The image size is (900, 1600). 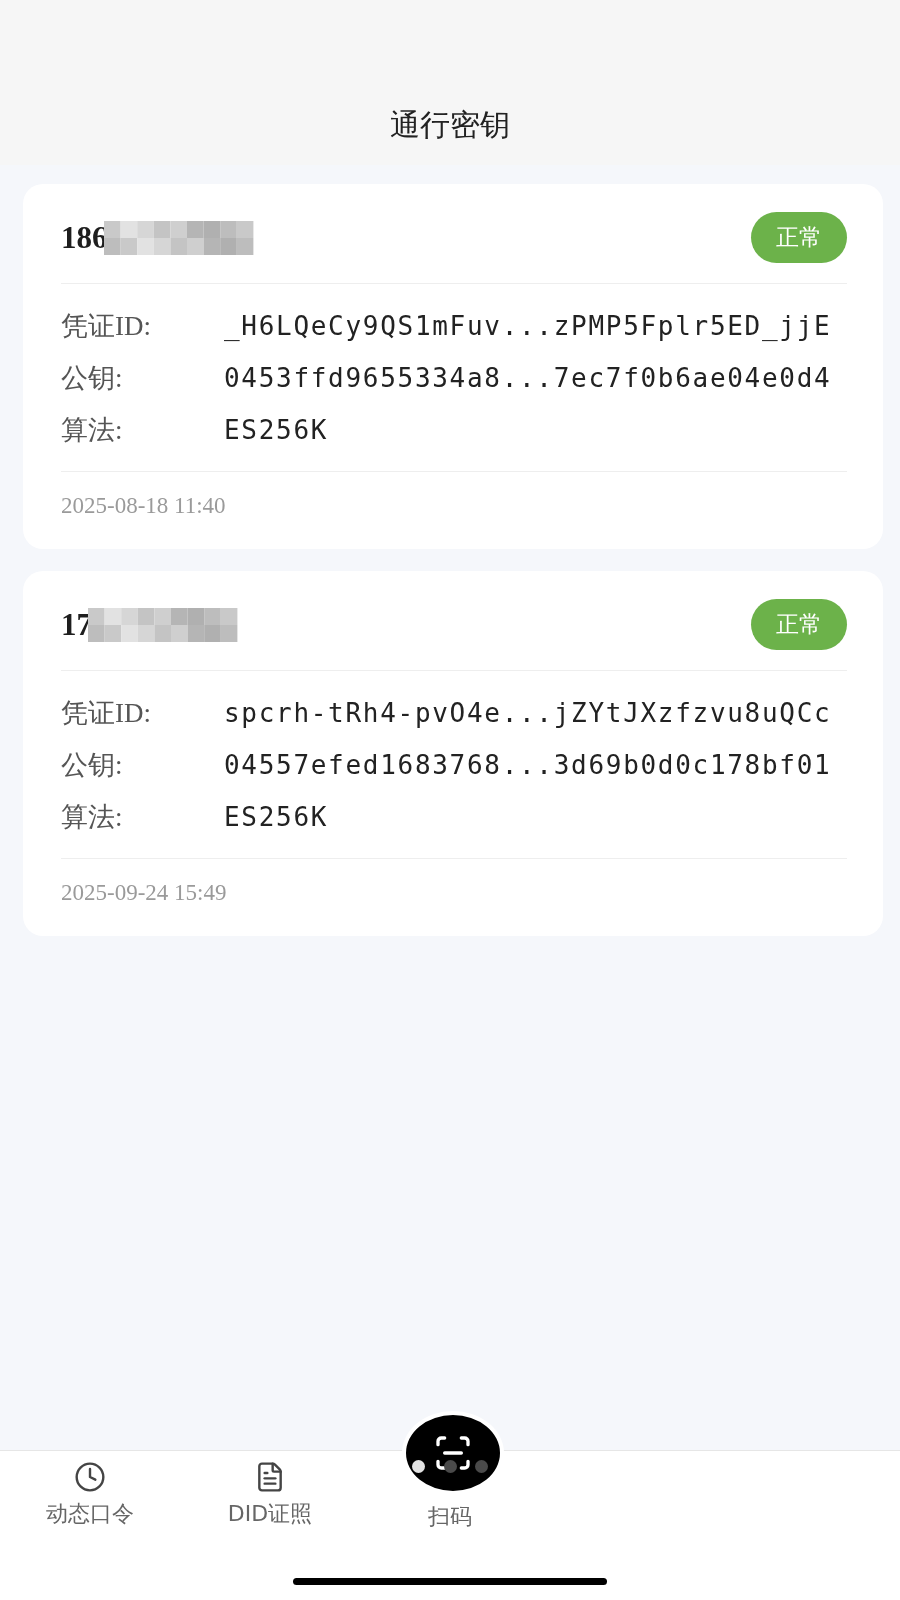 I want to click on created-date: 2025-08-18 11:40, so click(x=143, y=505).